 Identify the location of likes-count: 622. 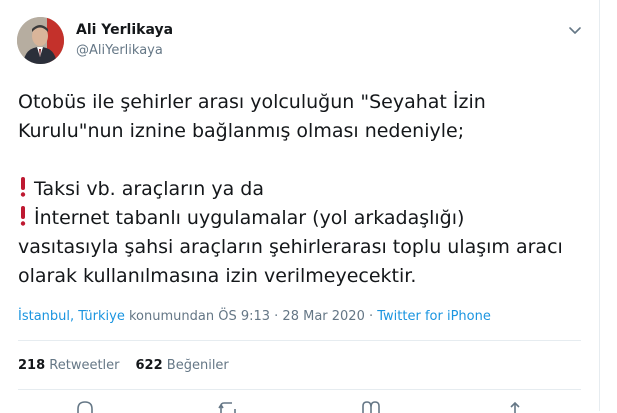
(149, 365).